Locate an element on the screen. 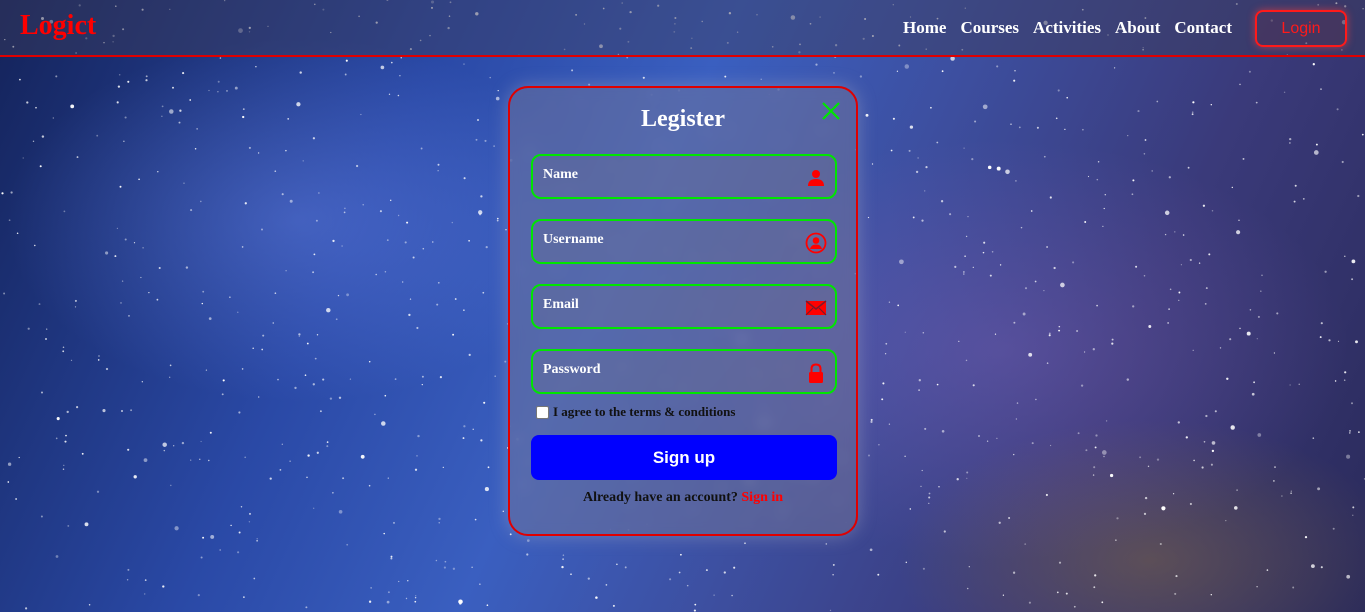 The image size is (1365, 612). terms-checkbox is located at coordinates (542, 412).